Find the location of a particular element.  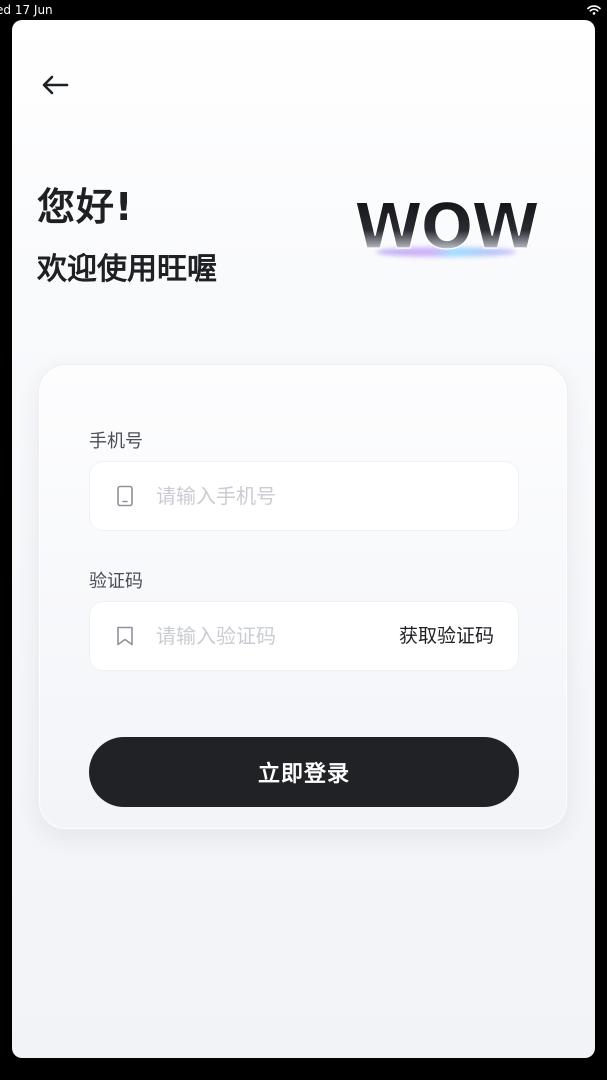

back-button is located at coordinates (55, 85).